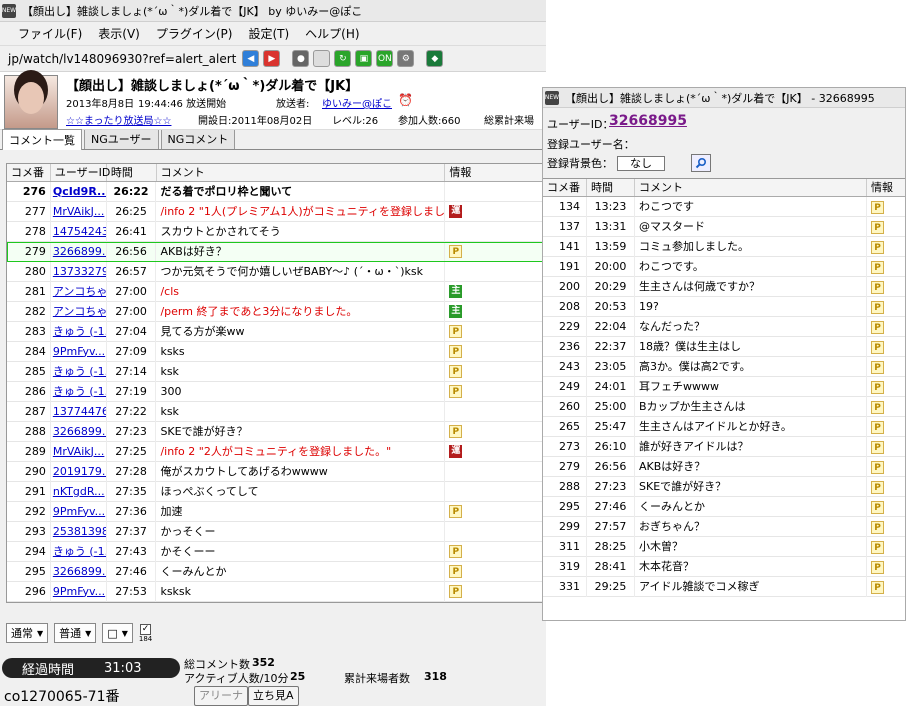  I want to click on table-row: 208 20:53 19? P, so click(724, 307).